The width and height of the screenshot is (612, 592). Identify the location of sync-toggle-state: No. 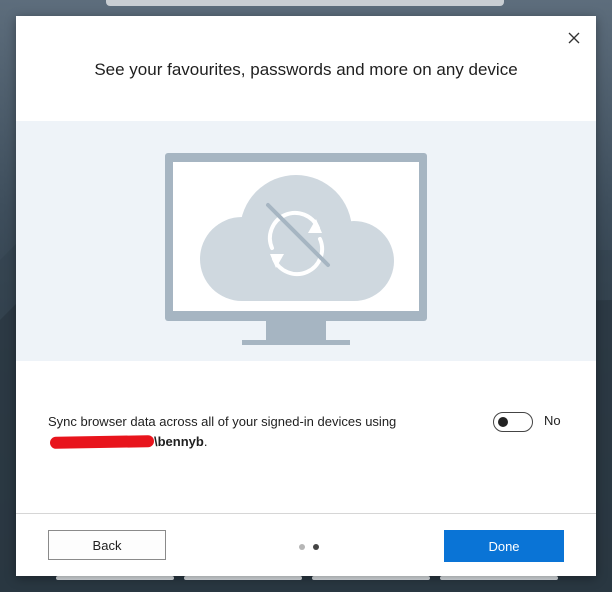
(552, 420).